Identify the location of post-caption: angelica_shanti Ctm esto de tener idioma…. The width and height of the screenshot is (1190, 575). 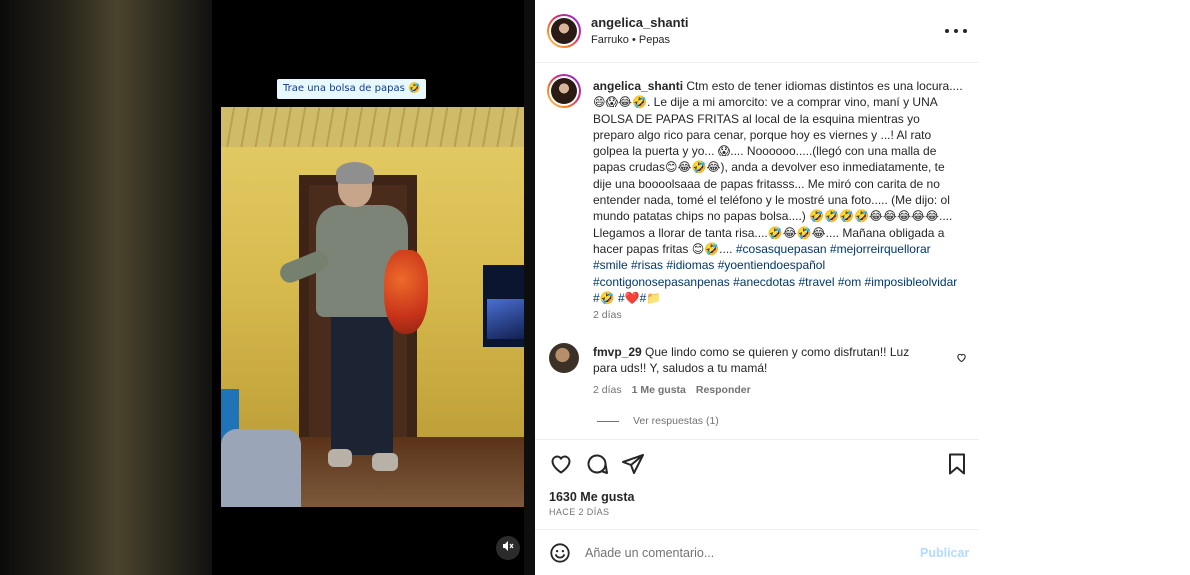
(778, 192).